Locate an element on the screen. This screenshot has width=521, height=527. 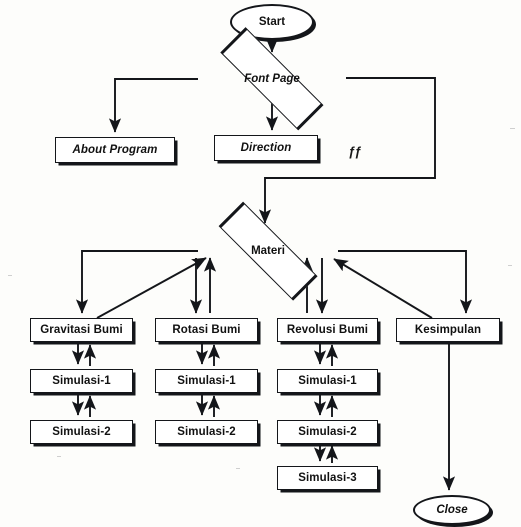
node-gravitasi-simulasi-1: Simulasi-1 is located at coordinates (81, 381).